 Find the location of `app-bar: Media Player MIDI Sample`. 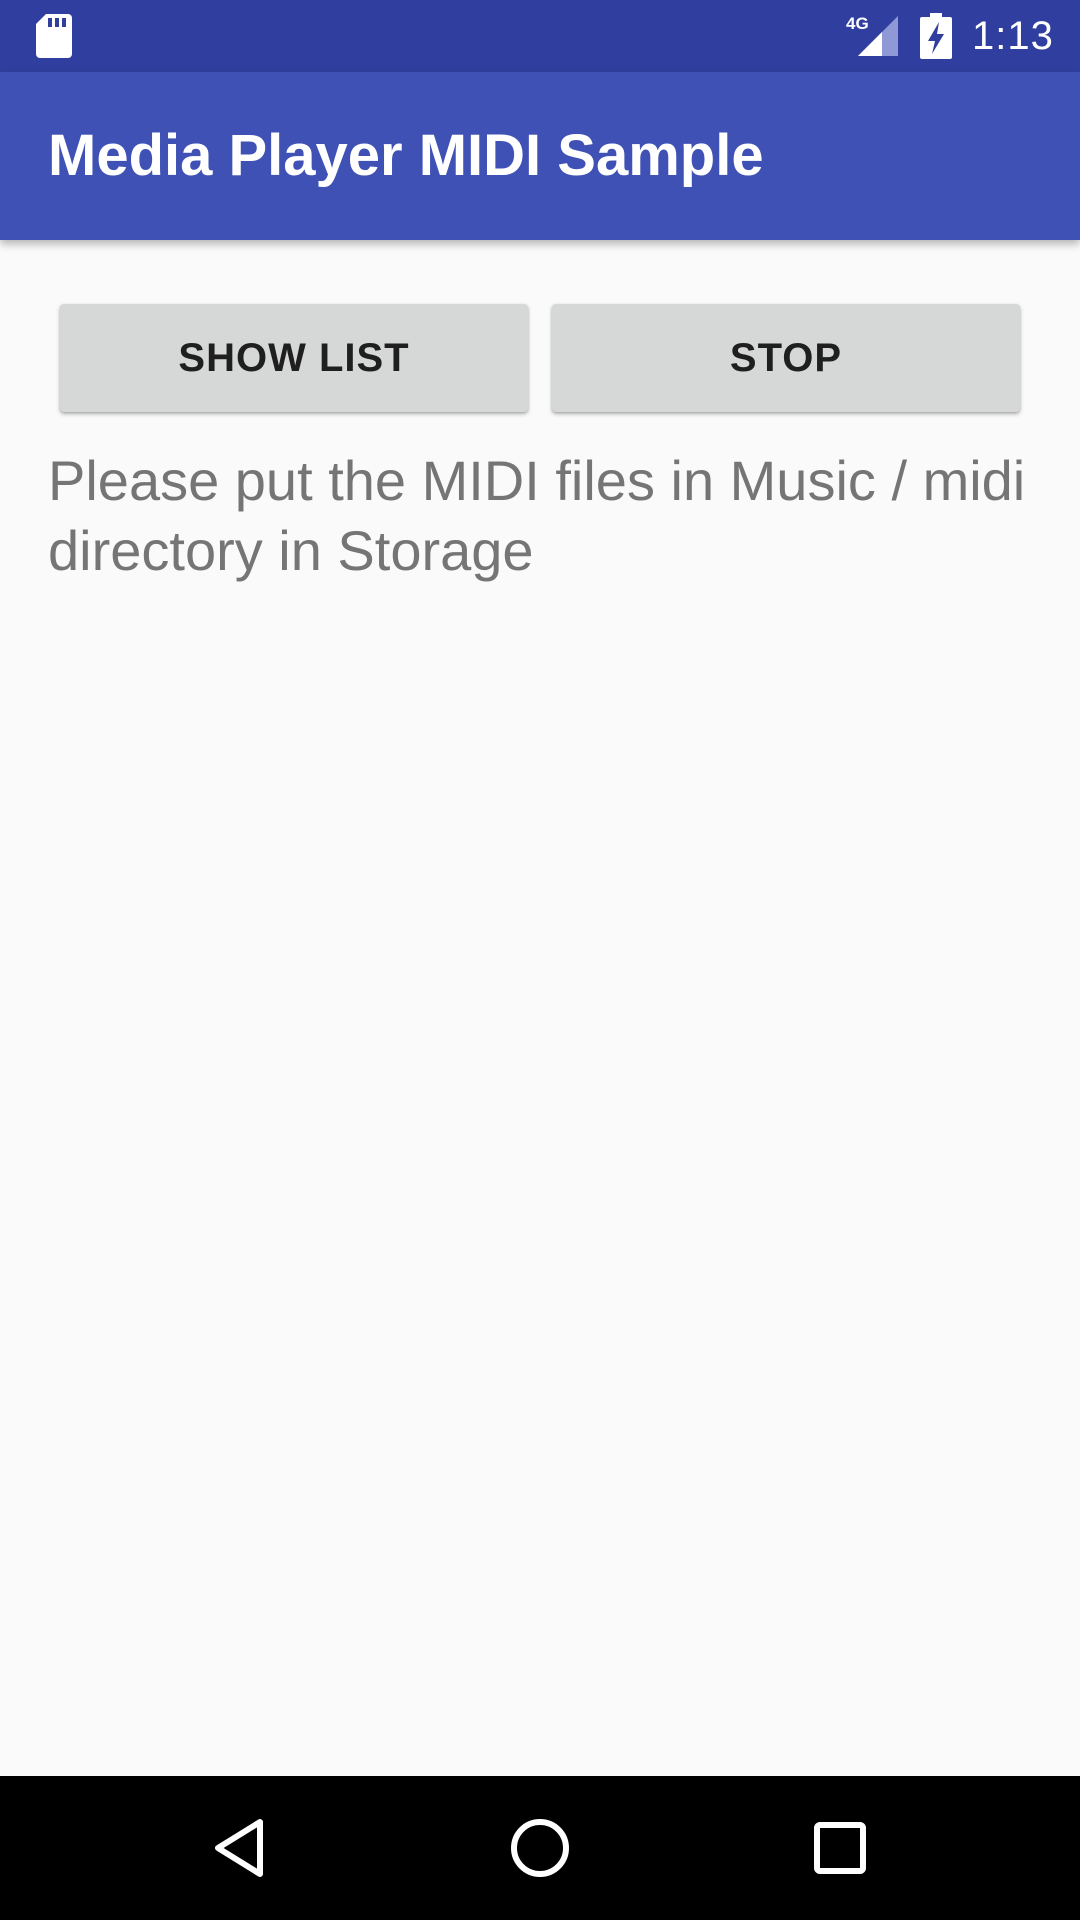

app-bar: Media Player MIDI Sample is located at coordinates (540, 156).